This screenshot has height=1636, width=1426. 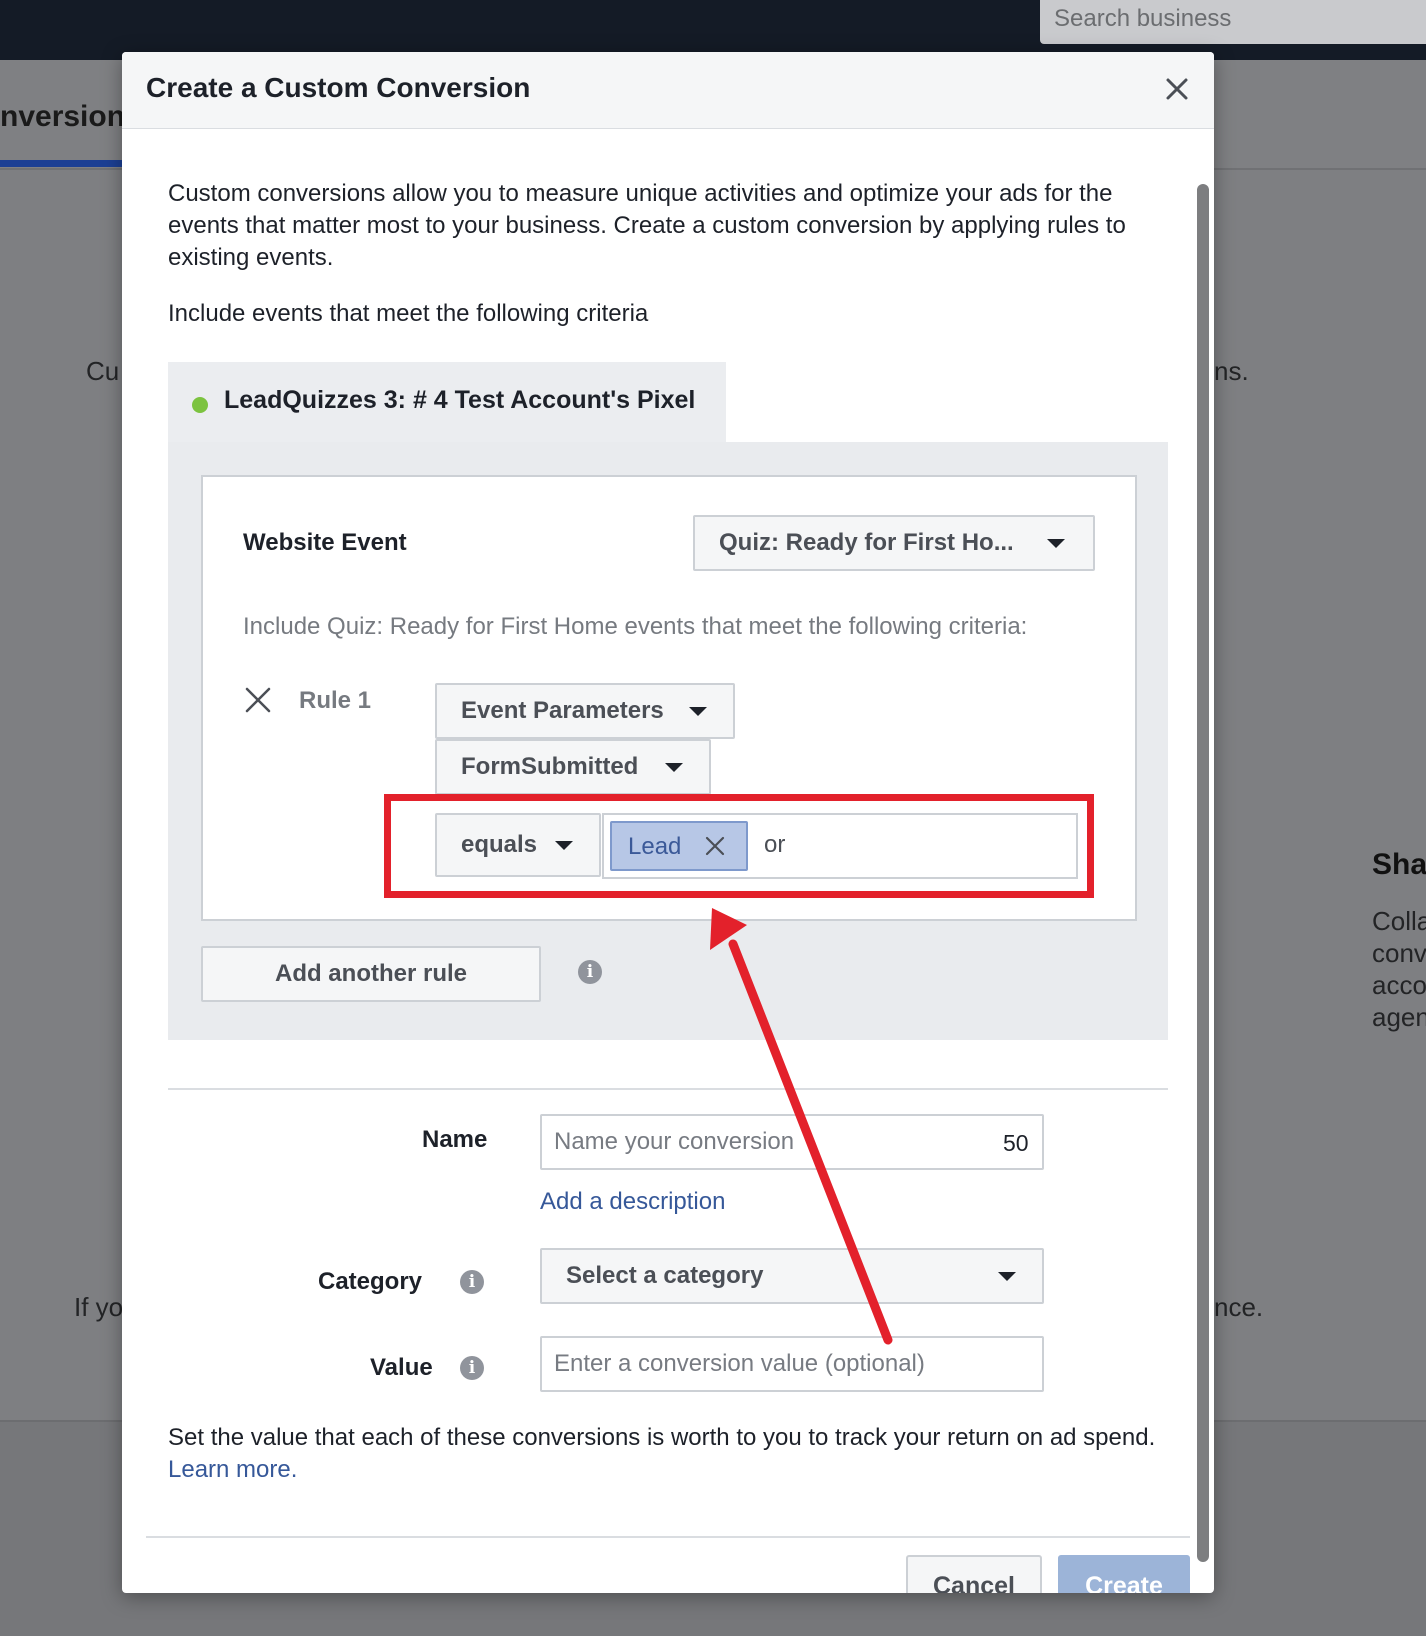 I want to click on active-tab-underline, so click(x=62, y=163).